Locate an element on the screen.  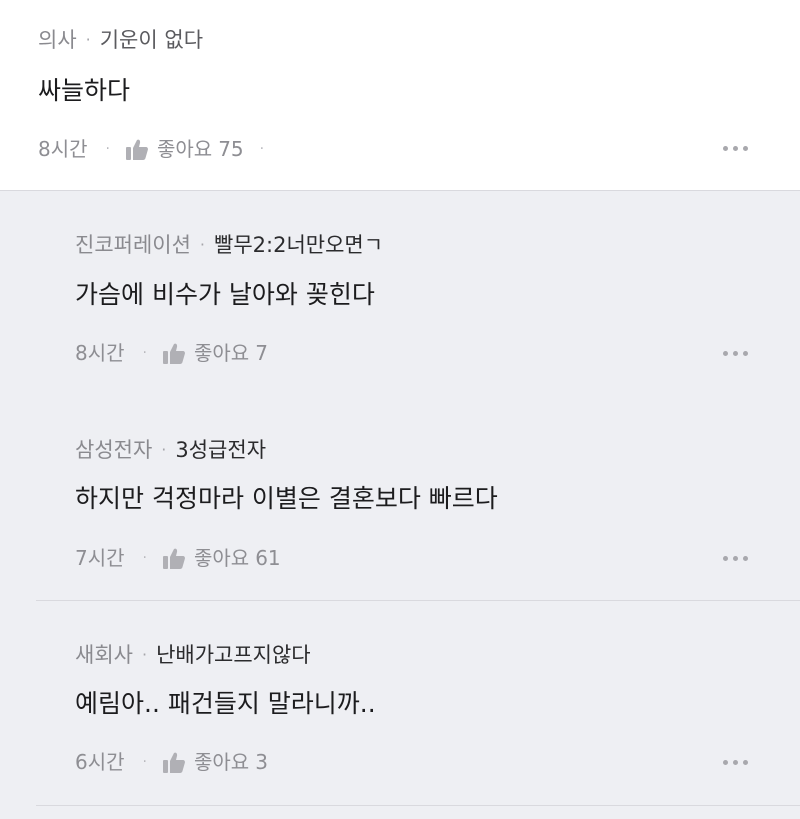
comment-actions: 6시간 · 좋아요 3 is located at coordinates (171, 762).